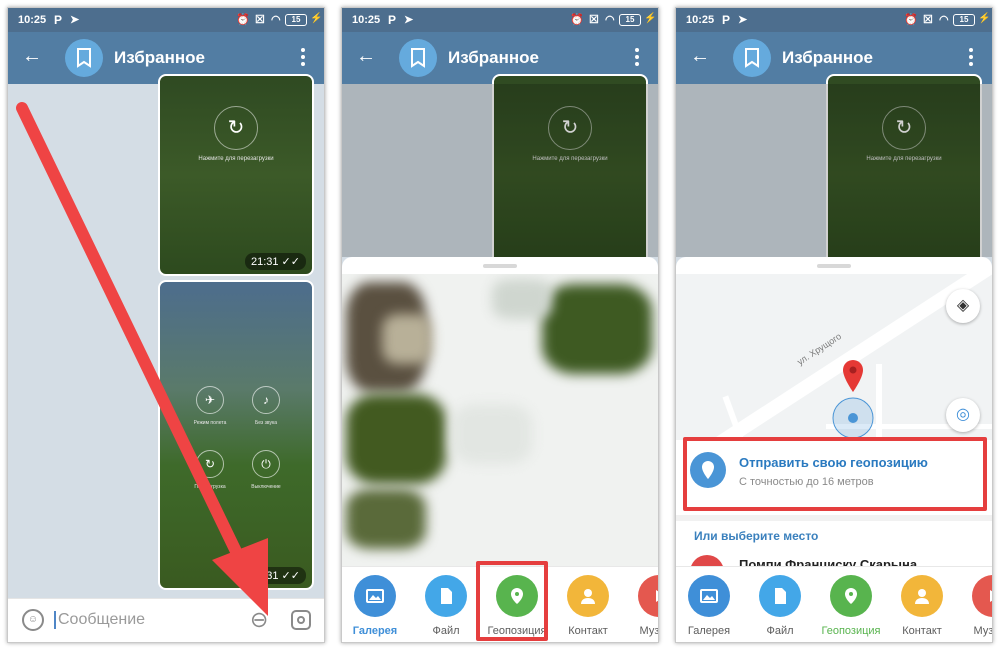 This screenshot has height=650, width=1000. I want to click on choose-place-heading: Или выберите место, so click(756, 536).